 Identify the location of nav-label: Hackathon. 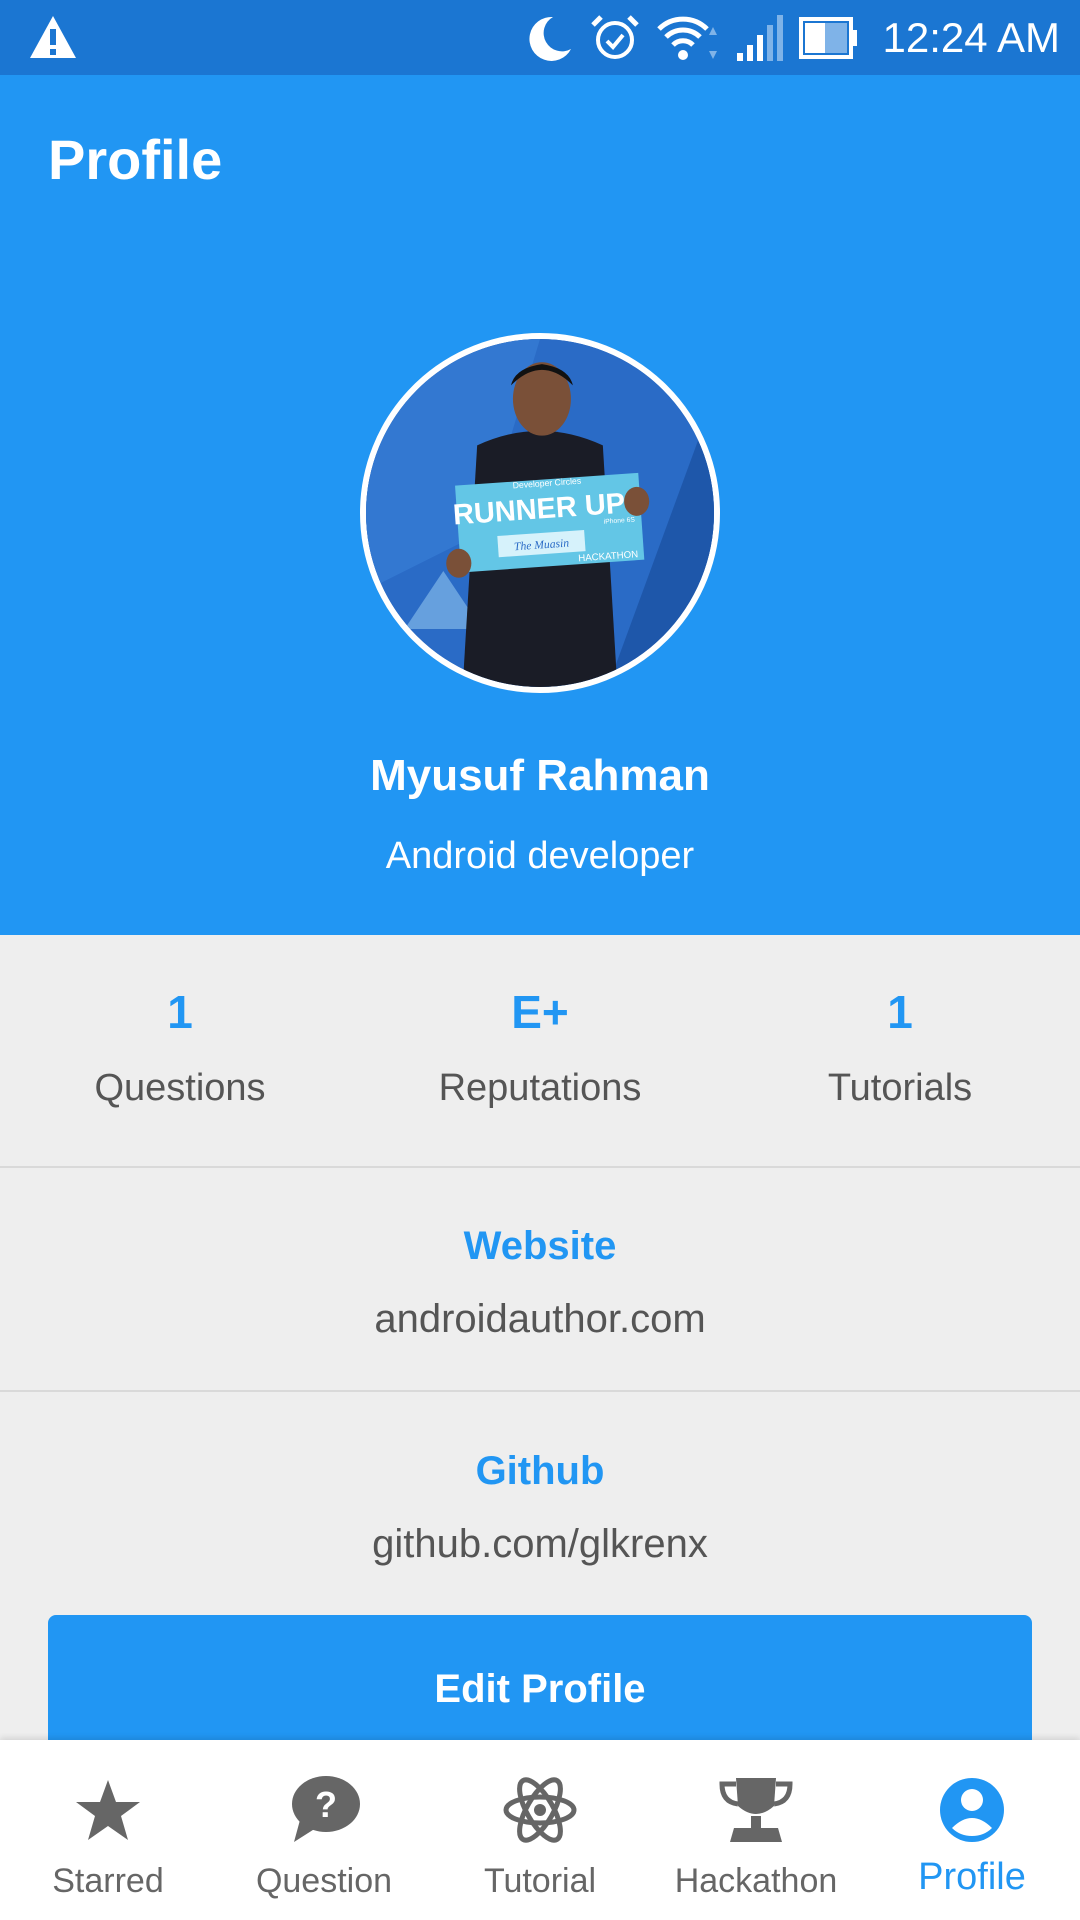
(756, 1881).